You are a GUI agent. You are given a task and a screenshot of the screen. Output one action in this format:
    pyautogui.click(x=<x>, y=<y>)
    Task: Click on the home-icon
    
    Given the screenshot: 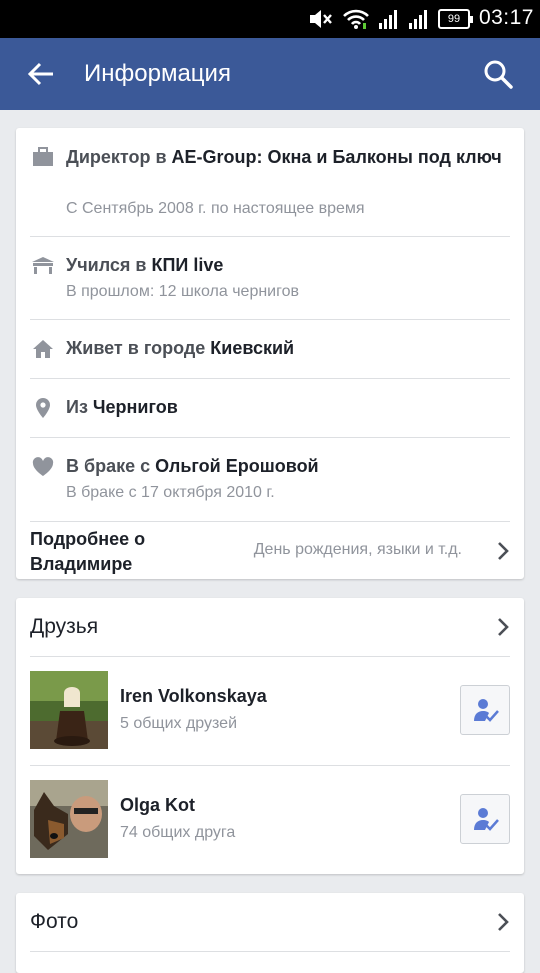 What is the action you would take?
    pyautogui.click(x=43, y=349)
    